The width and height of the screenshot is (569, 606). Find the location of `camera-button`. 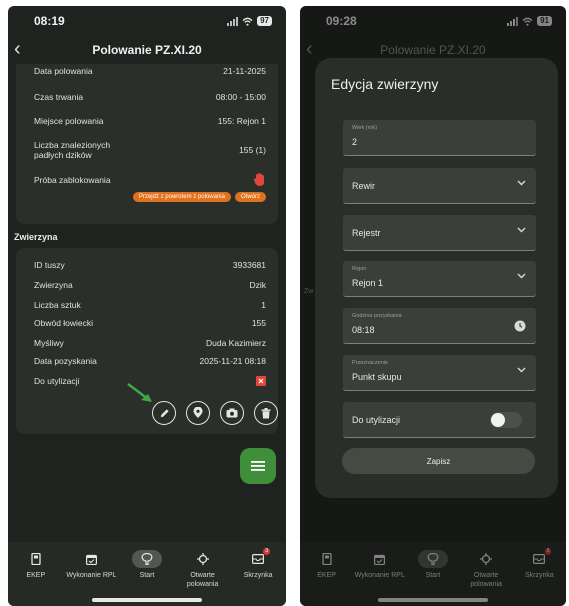

camera-button is located at coordinates (232, 413).